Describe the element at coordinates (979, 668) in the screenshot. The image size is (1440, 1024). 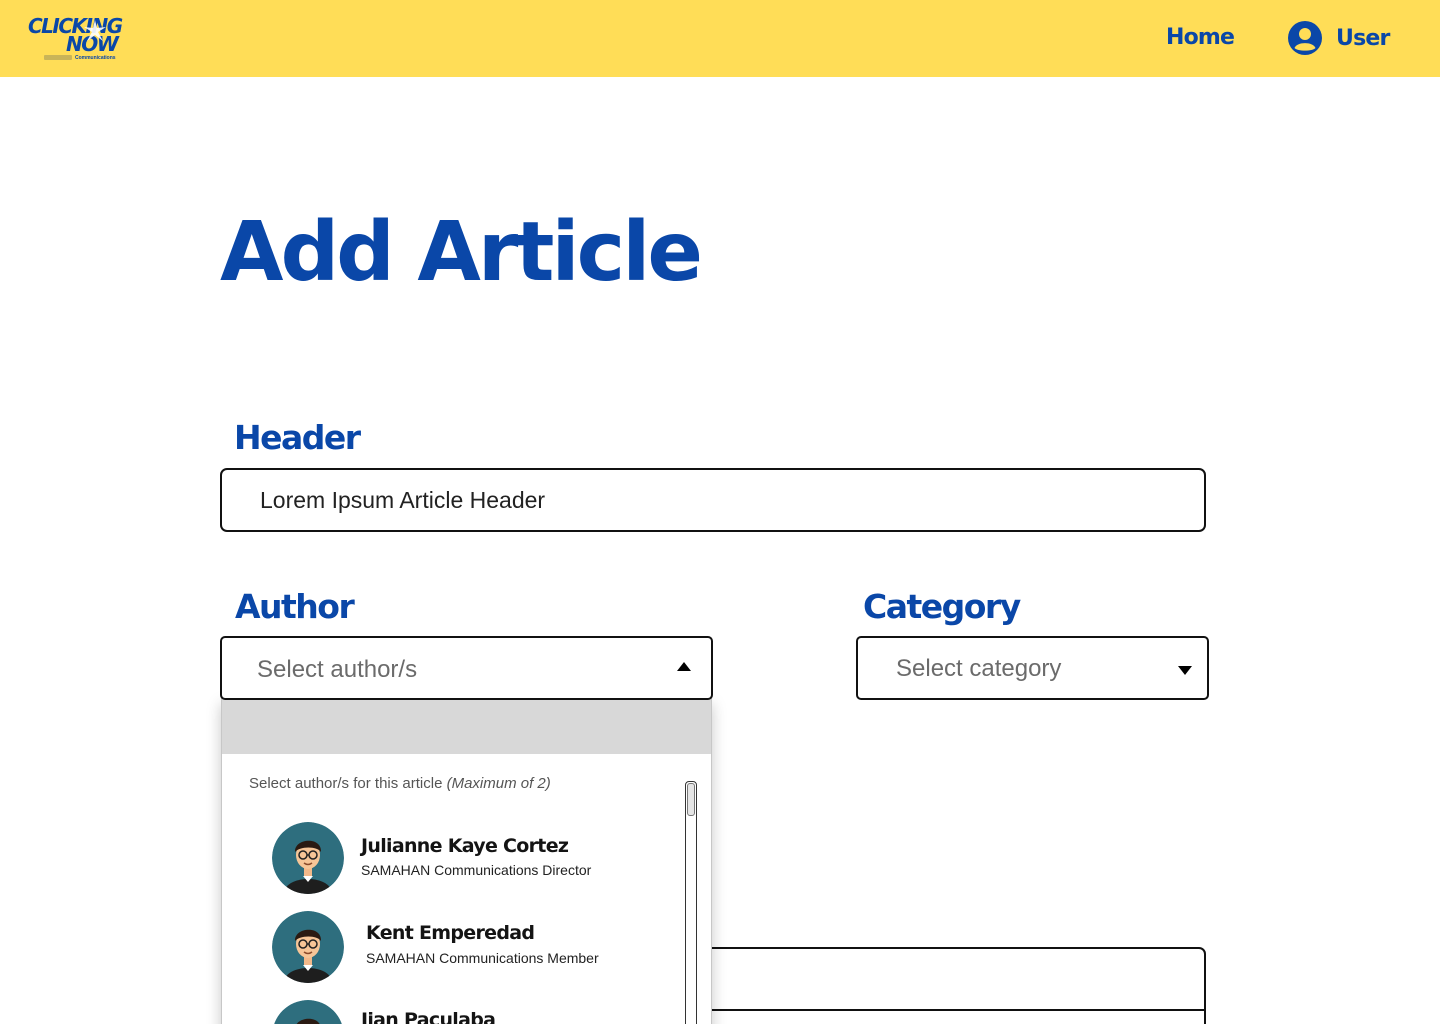
I see `category-select-placeholder: Select category` at that location.